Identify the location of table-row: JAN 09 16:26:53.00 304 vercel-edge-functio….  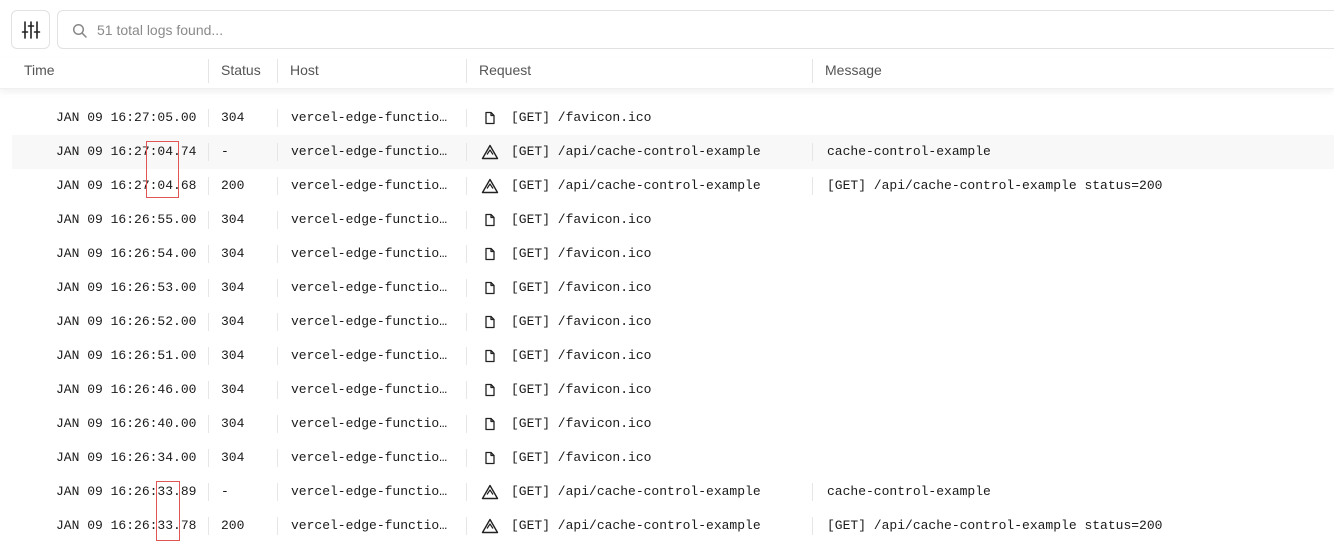
(667, 288).